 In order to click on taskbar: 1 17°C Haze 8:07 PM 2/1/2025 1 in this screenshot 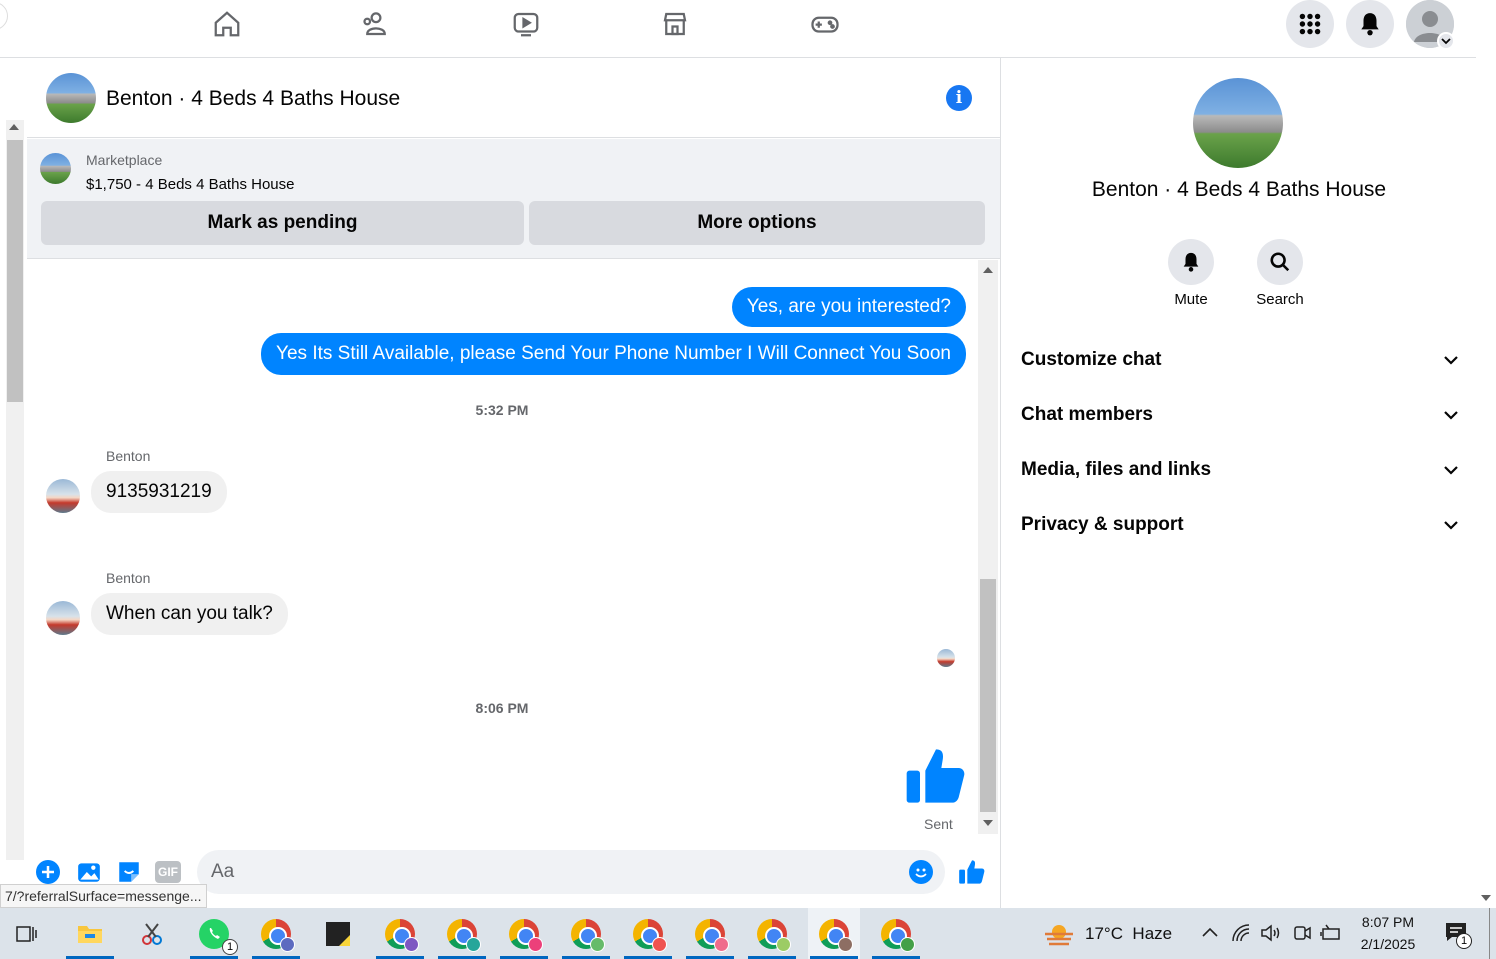, I will do `click(748, 933)`.